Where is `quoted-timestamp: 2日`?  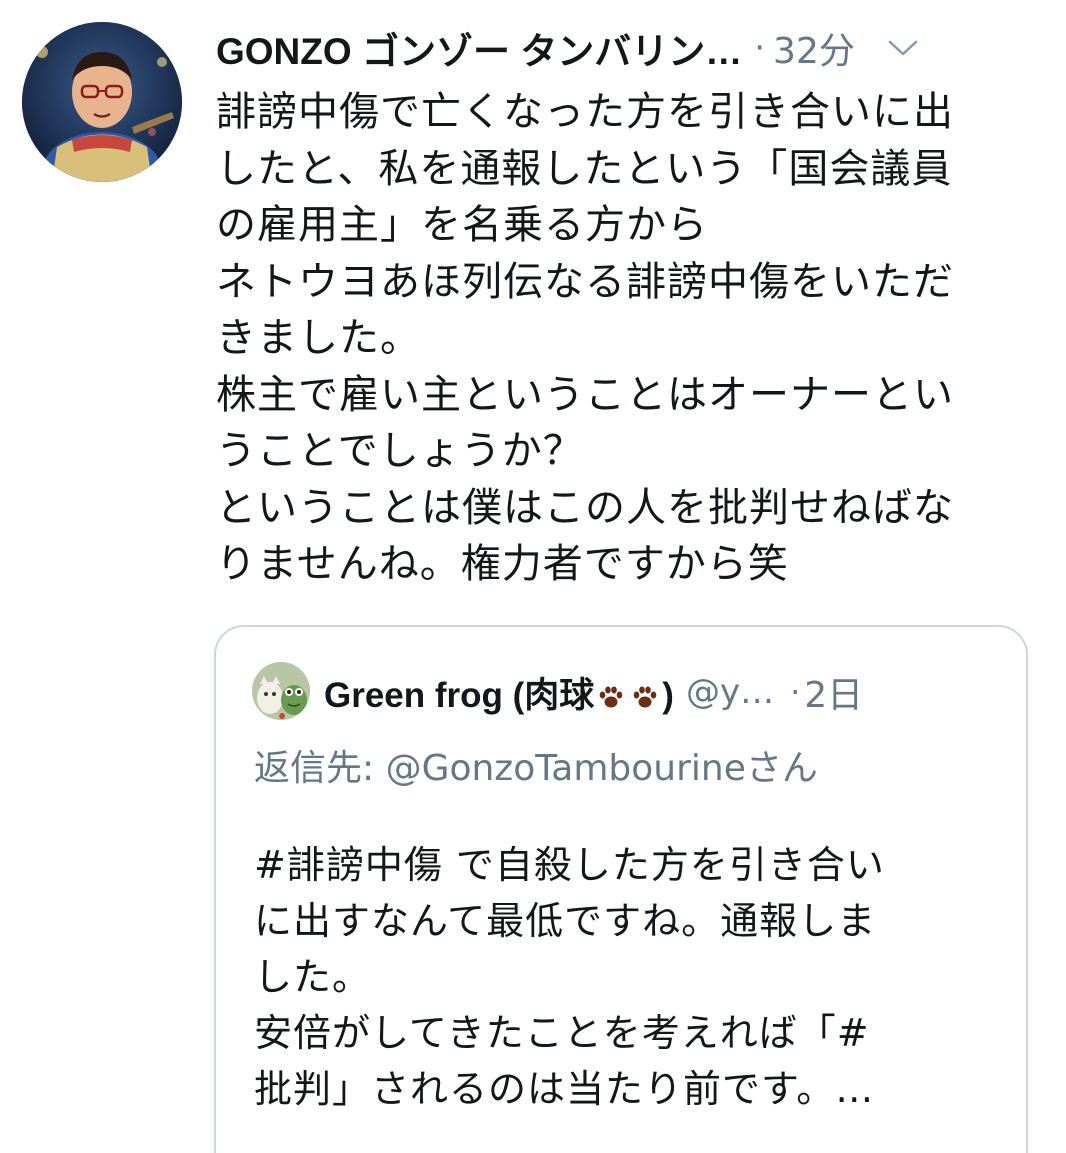 quoted-timestamp: 2日 is located at coordinates (833, 692).